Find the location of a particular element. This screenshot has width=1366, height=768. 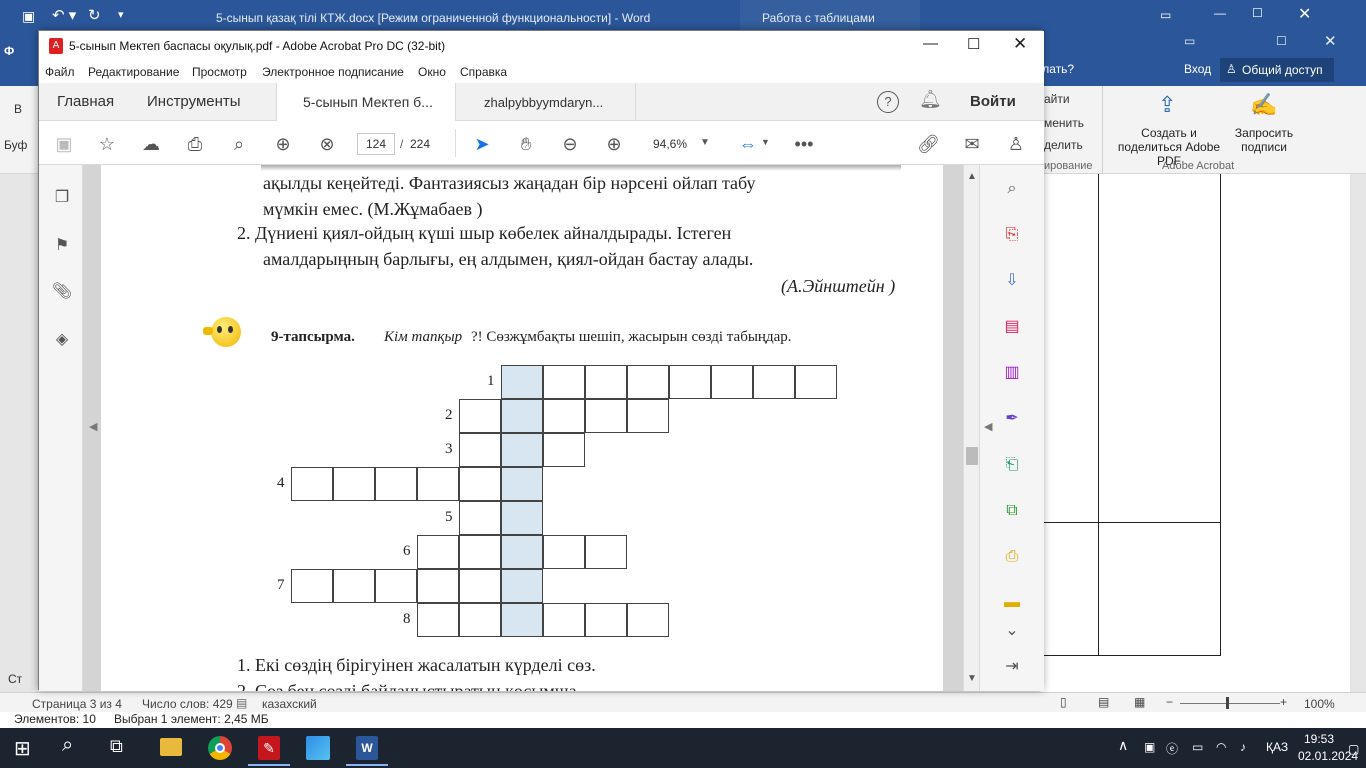

input-language: ҚАЗ is located at coordinates (1277, 747).